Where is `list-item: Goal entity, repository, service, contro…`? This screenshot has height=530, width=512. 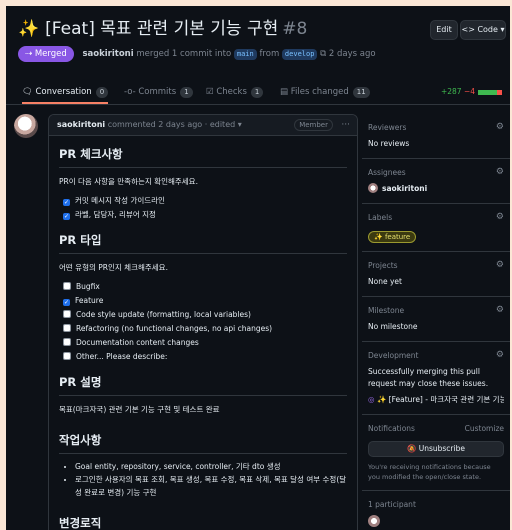
list-item: Goal entity, repository, service, contro… is located at coordinates (211, 466).